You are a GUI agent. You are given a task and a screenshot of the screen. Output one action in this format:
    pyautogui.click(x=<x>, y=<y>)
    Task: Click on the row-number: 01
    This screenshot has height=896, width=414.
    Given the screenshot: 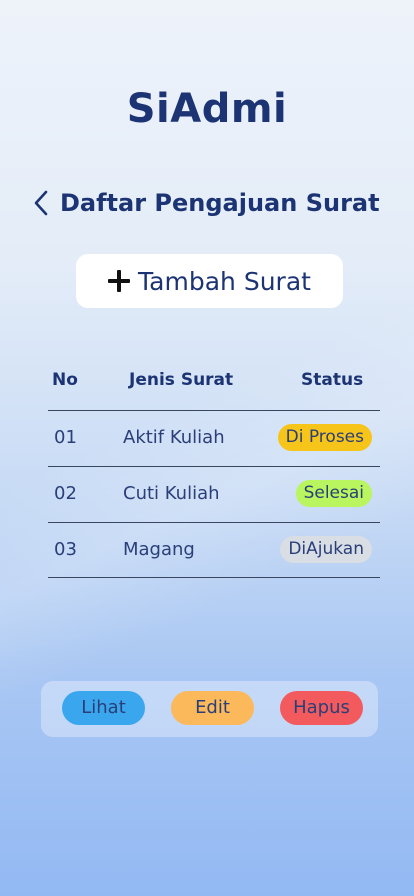 What is the action you would take?
    pyautogui.click(x=65, y=437)
    